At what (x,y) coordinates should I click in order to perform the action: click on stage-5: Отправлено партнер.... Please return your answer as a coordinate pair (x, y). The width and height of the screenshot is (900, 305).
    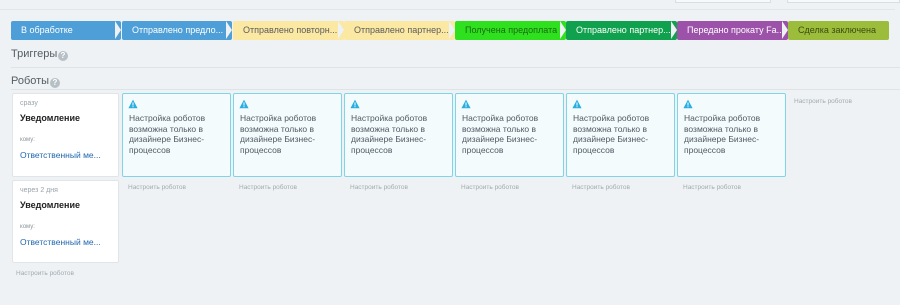
    Looking at the image, I should click on (621, 30).